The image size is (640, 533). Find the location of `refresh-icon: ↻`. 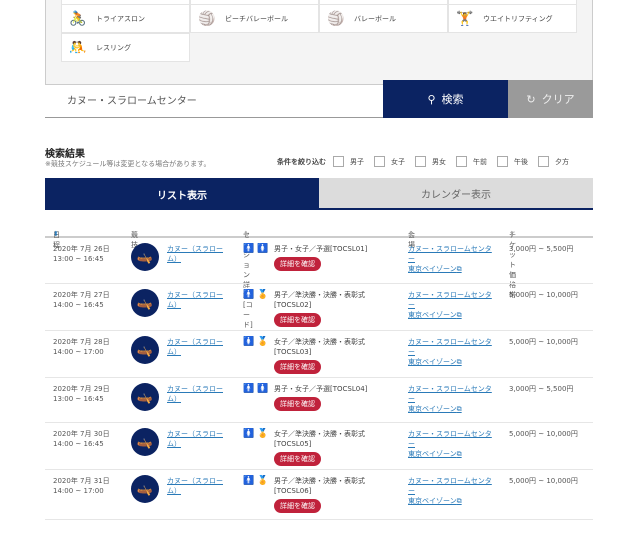

refresh-icon: ↻ is located at coordinates (531, 99).